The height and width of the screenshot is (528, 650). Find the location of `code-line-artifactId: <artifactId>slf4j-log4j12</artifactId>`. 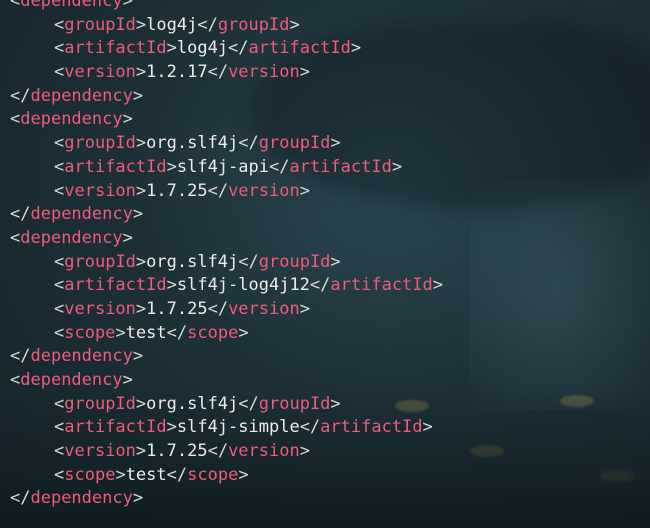

code-line-artifactId: <artifactId>slf4j-log4j12</artifactId> is located at coordinates (325, 286).